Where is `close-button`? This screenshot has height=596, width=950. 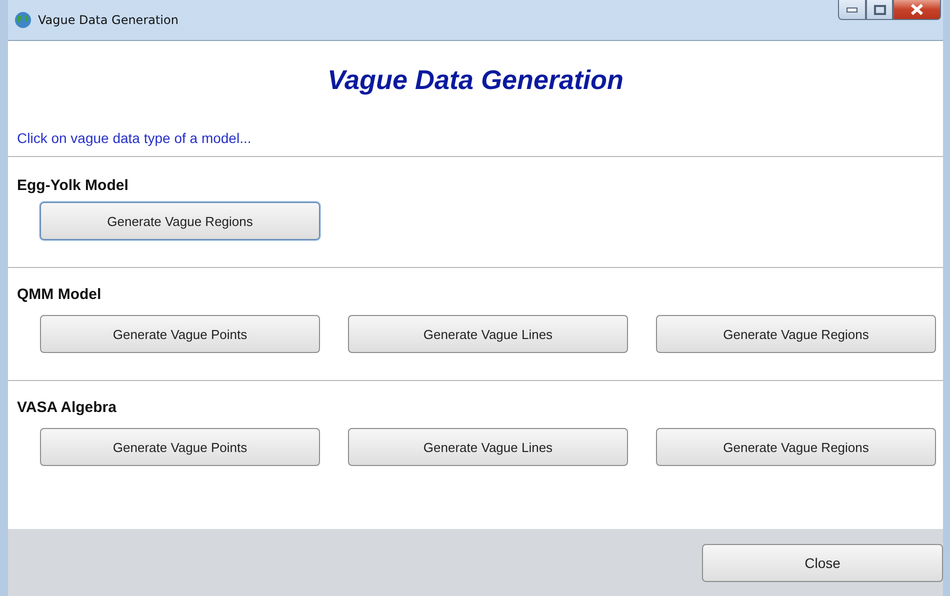 close-button is located at coordinates (917, 10).